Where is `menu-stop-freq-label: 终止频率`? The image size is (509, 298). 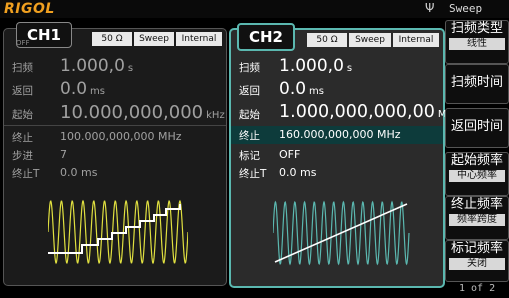
menu-stop-freq-label: 终止频率 is located at coordinates (476, 204).